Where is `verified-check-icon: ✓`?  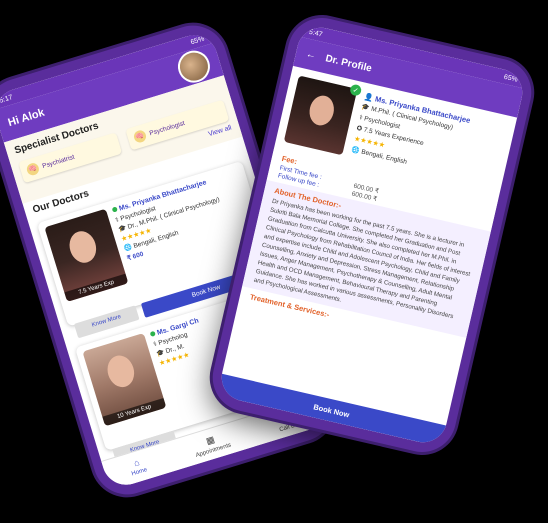
verified-check-icon: ✓ is located at coordinates (356, 90).